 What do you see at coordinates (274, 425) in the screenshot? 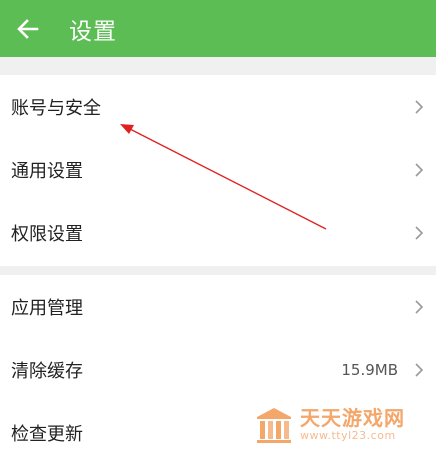
I see `watermark-logo-icon` at bounding box center [274, 425].